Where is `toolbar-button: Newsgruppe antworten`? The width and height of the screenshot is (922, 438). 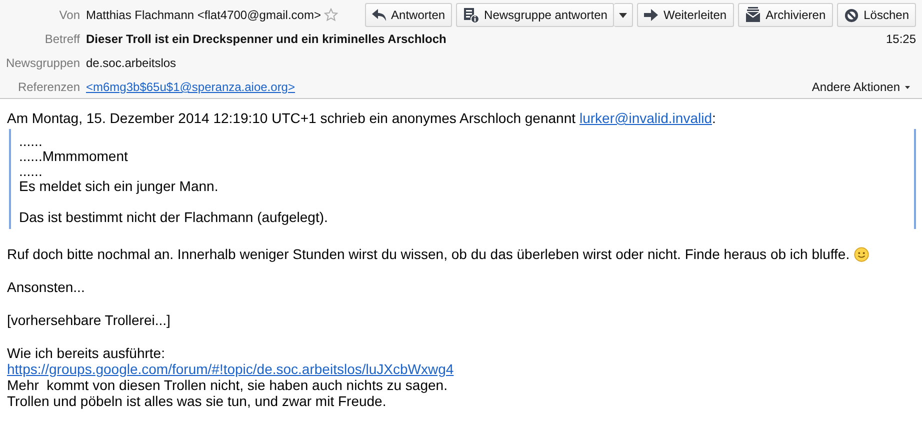 toolbar-button: Newsgruppe antworten is located at coordinates (535, 15).